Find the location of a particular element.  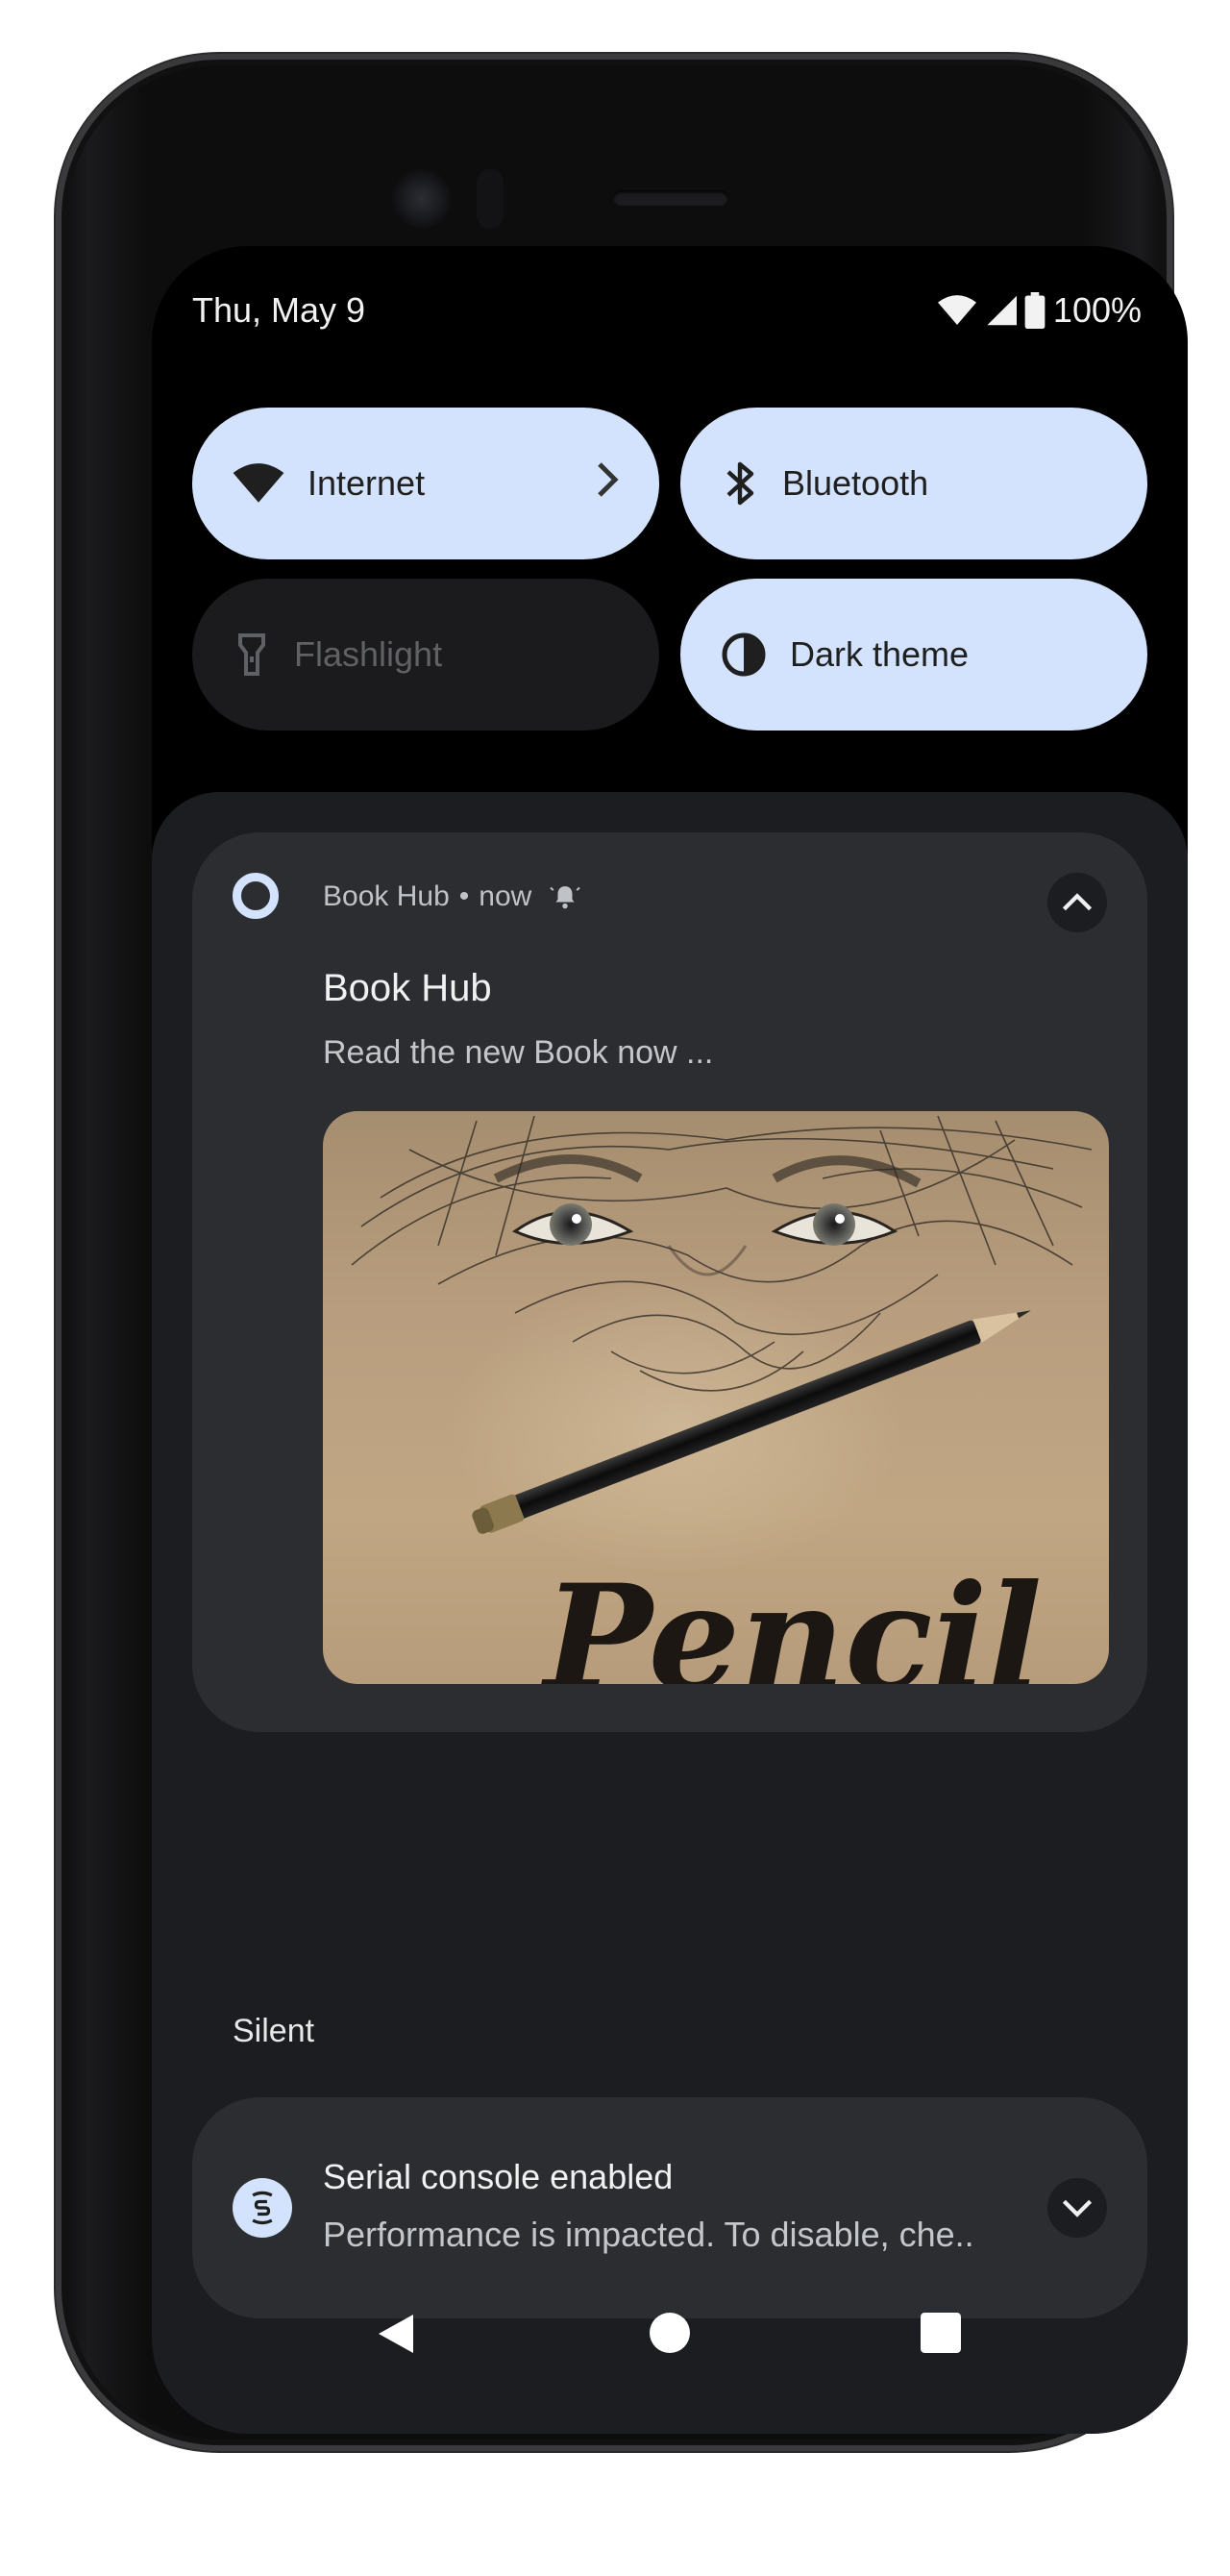

image-caption-text: Pencil is located at coordinates (792, 1619).